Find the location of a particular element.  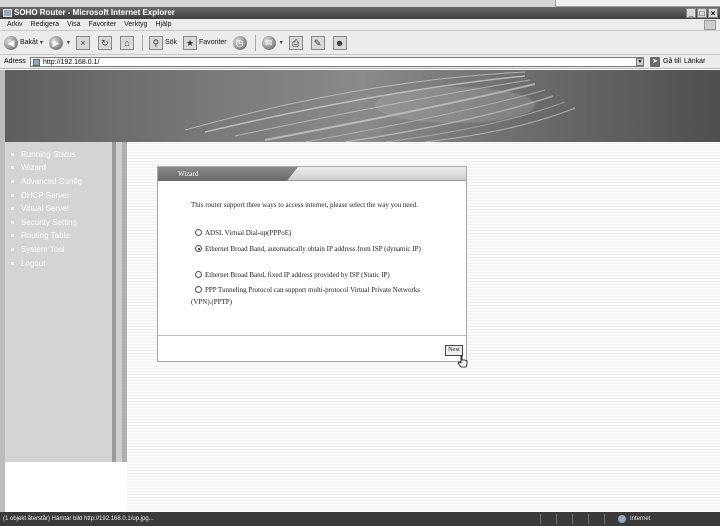

forward-button: ▶ ▾ is located at coordinates (59, 42).